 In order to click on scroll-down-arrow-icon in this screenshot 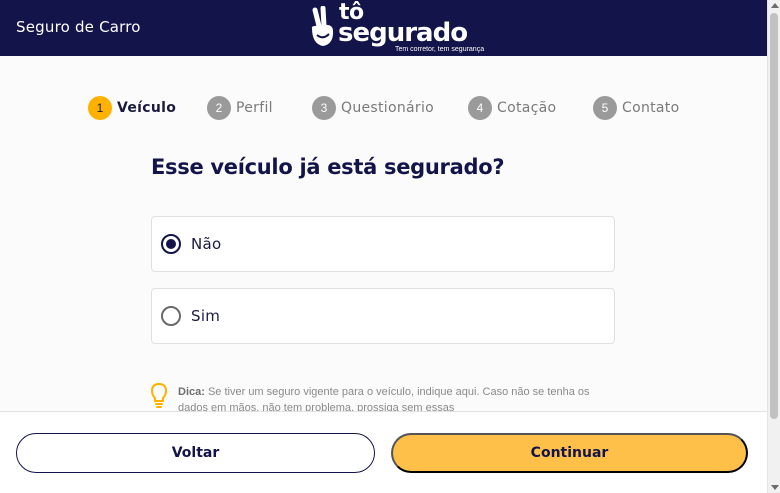, I will do `click(775, 487)`.